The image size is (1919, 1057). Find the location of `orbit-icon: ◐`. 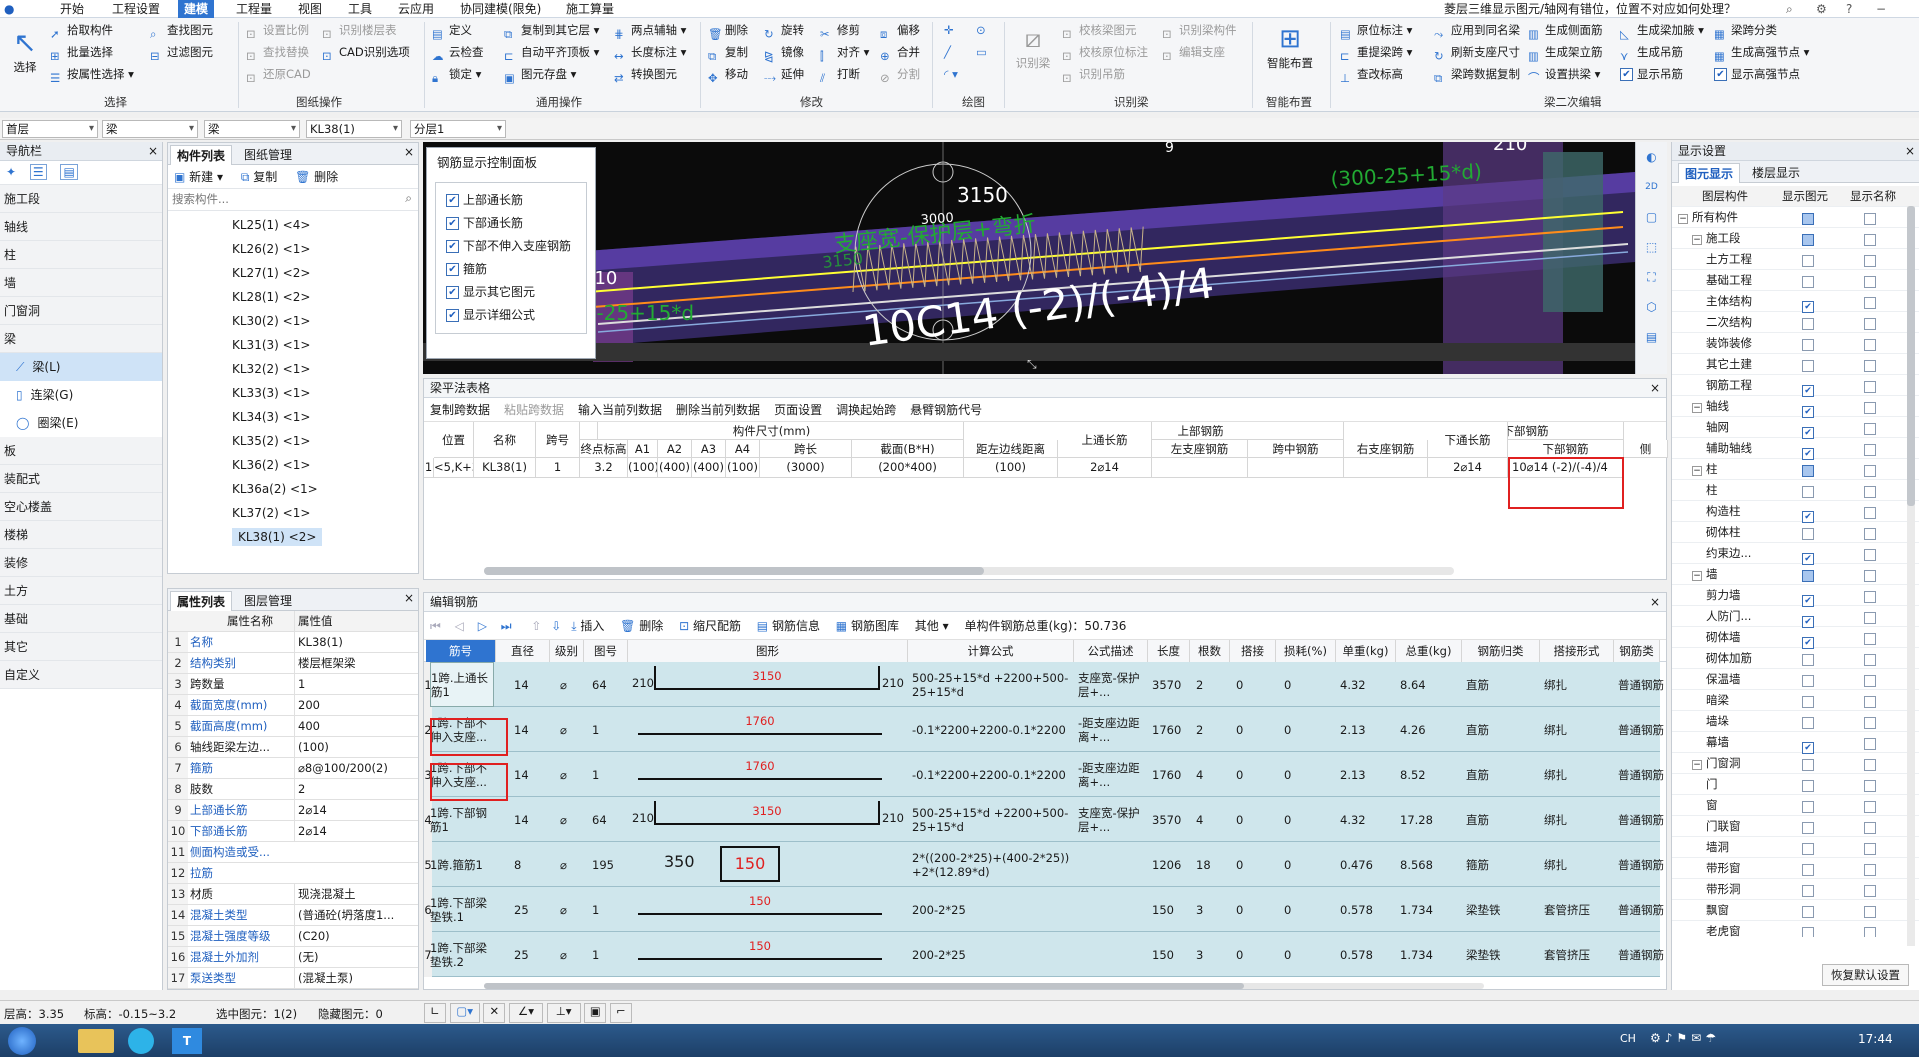

orbit-icon: ◐ is located at coordinates (1651, 157).